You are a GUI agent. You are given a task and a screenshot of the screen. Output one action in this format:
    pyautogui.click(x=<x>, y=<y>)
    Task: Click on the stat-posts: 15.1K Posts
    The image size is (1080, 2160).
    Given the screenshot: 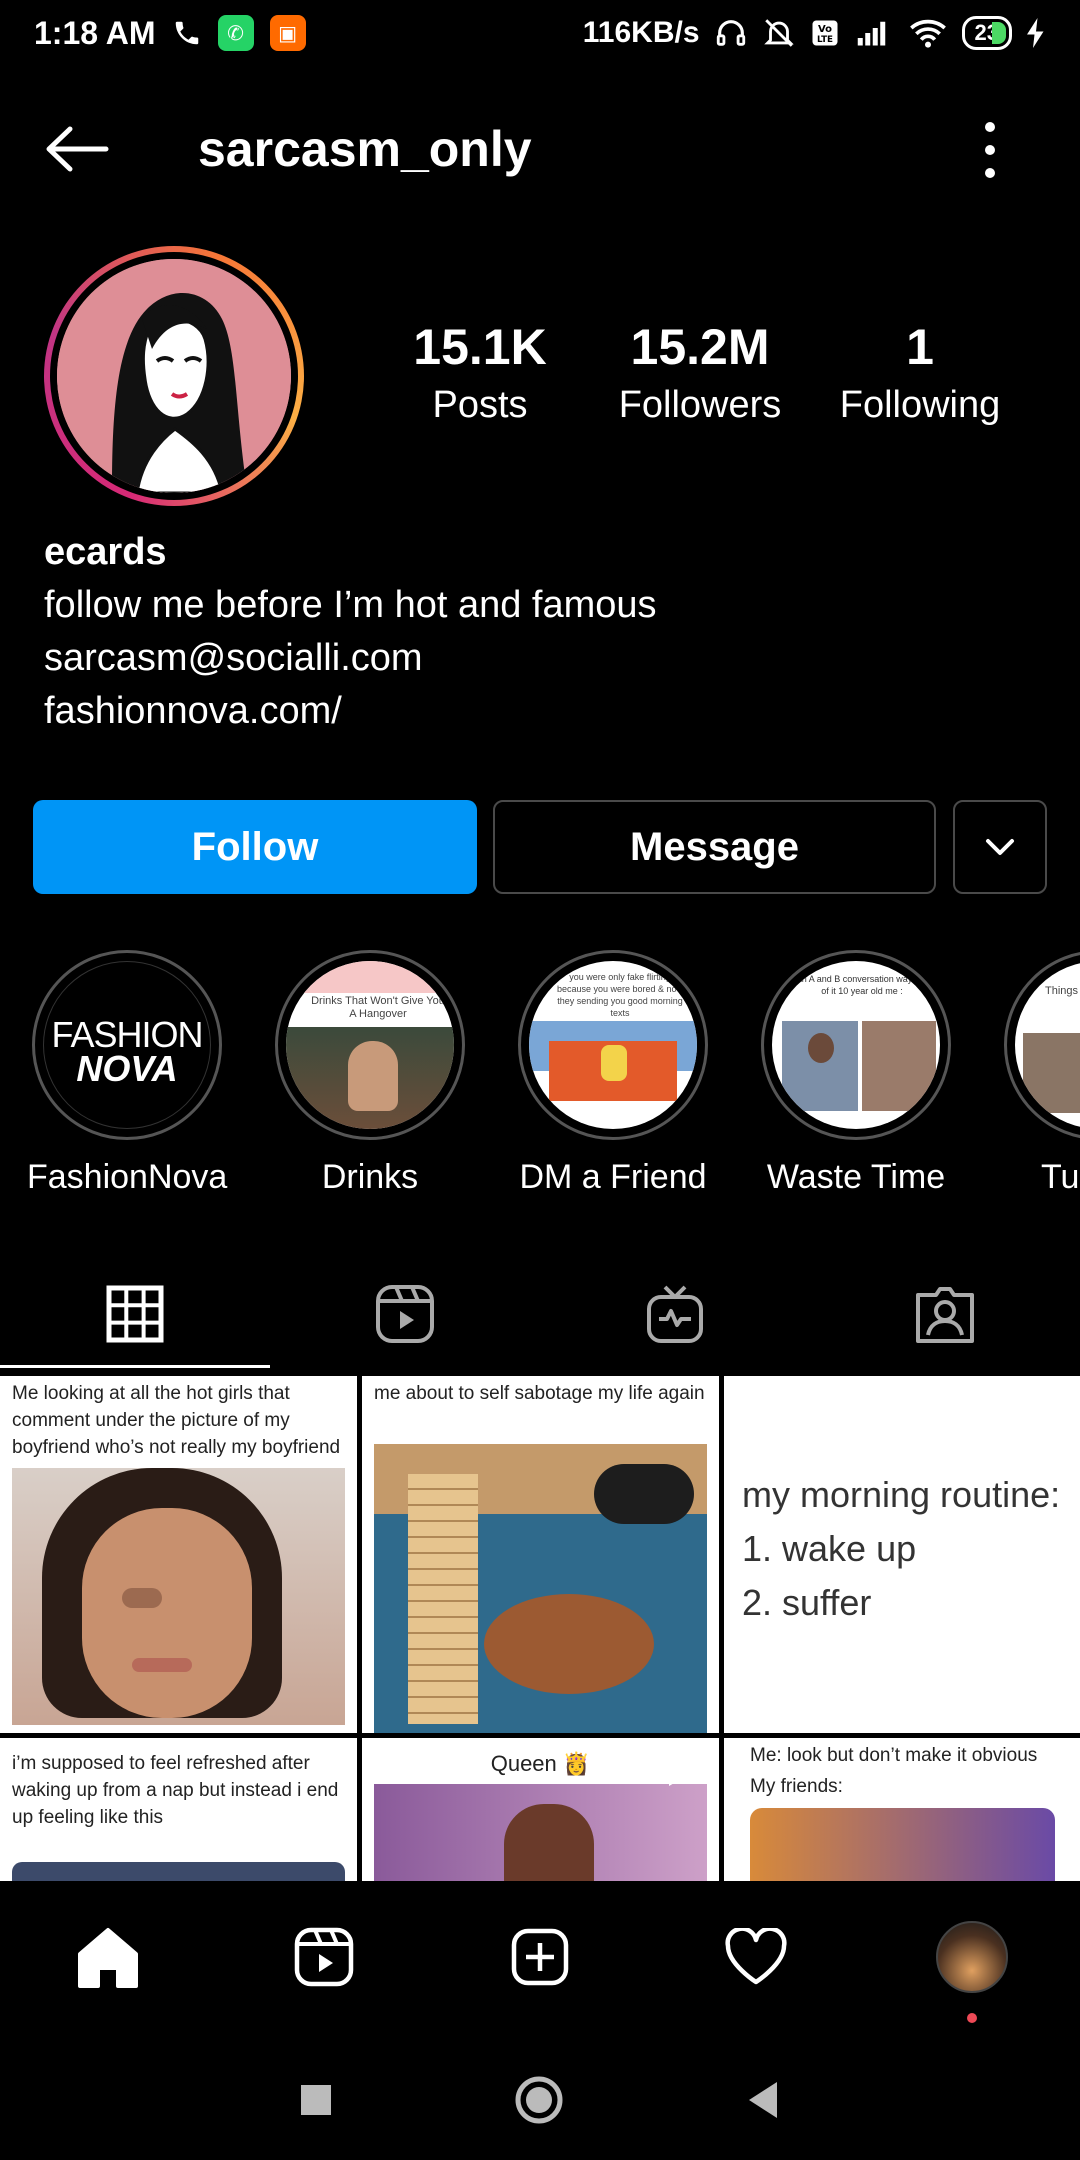 What is the action you would take?
    pyautogui.click(x=480, y=372)
    